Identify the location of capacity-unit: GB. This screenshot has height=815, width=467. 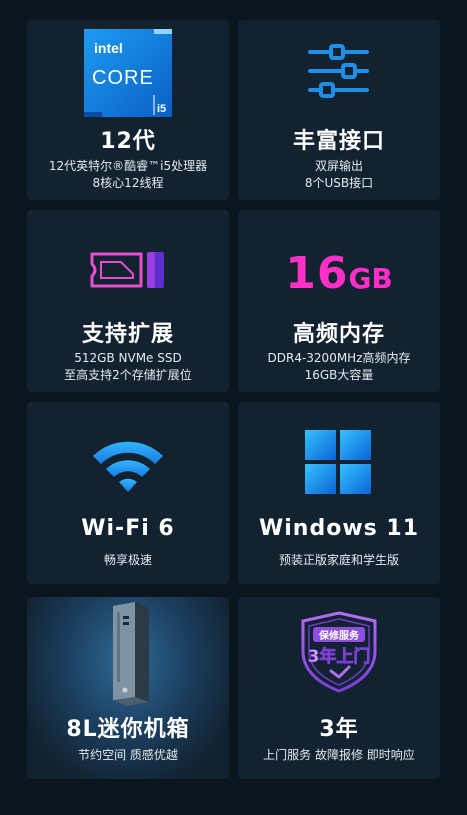
(370, 278).